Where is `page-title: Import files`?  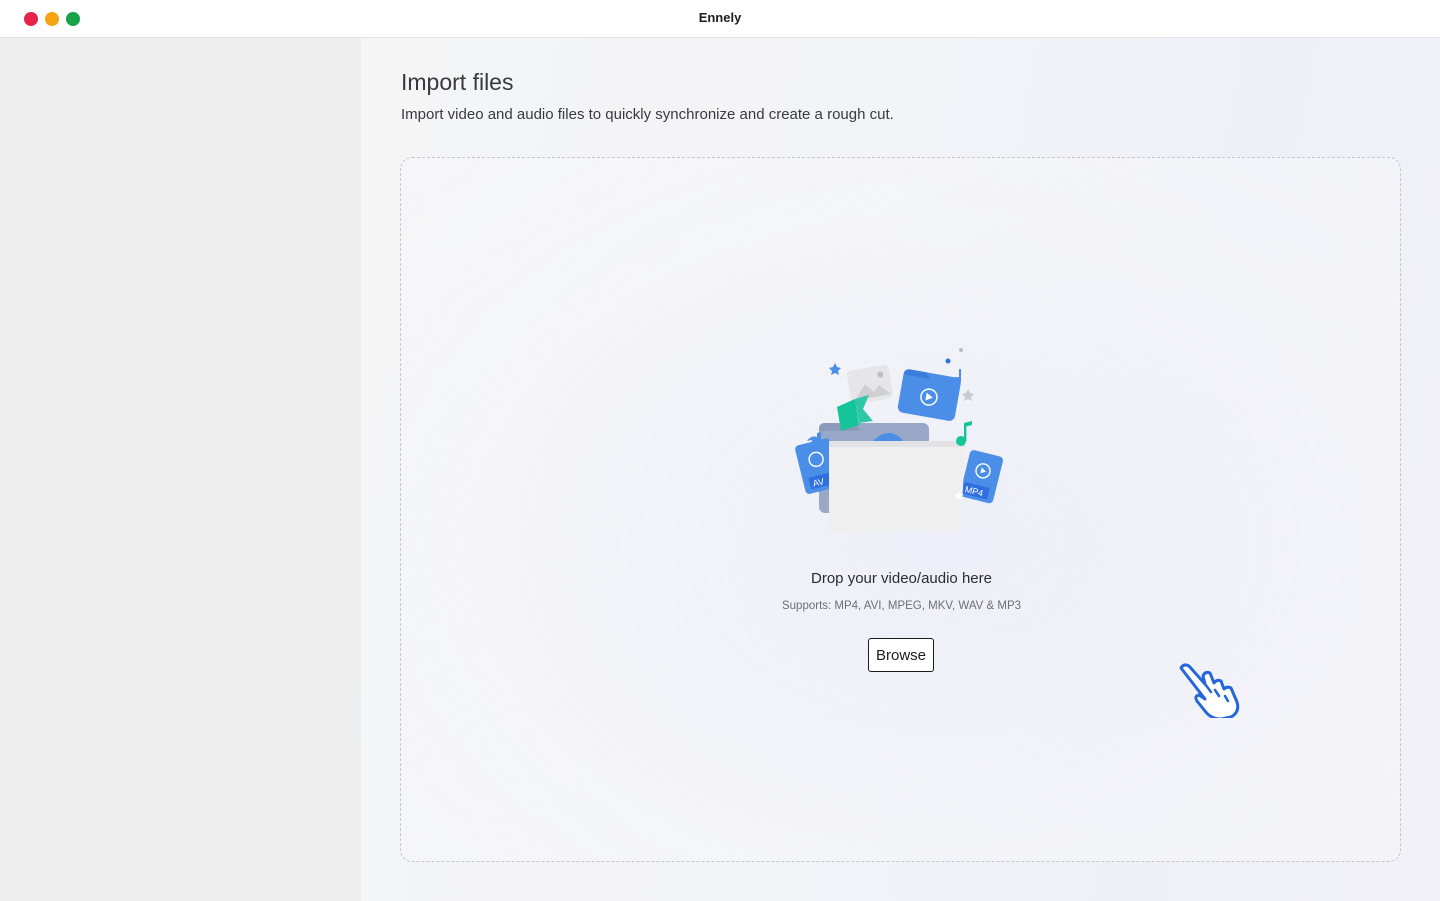 page-title: Import files is located at coordinates (457, 82).